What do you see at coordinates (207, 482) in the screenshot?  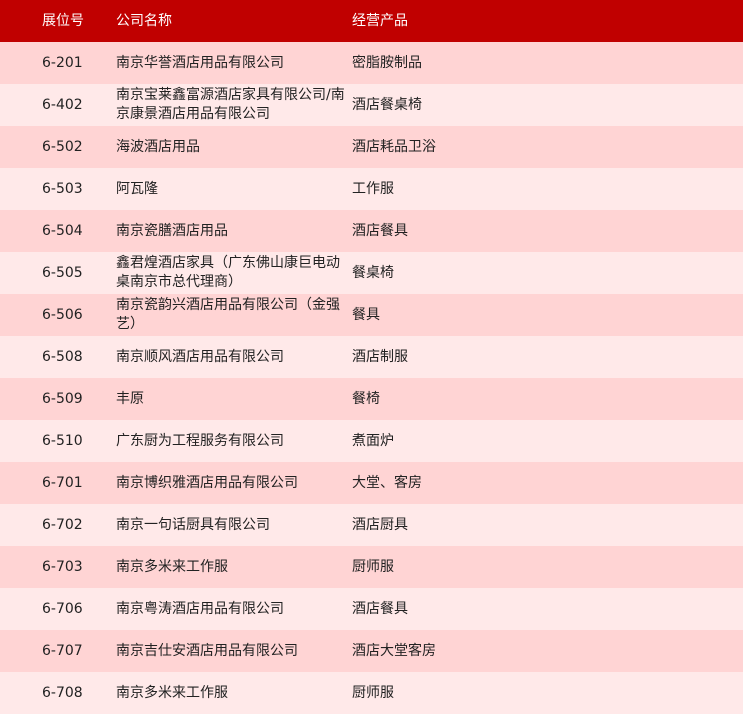 I see `company-name-cell: 南京博织雅酒店用品有限公司` at bounding box center [207, 482].